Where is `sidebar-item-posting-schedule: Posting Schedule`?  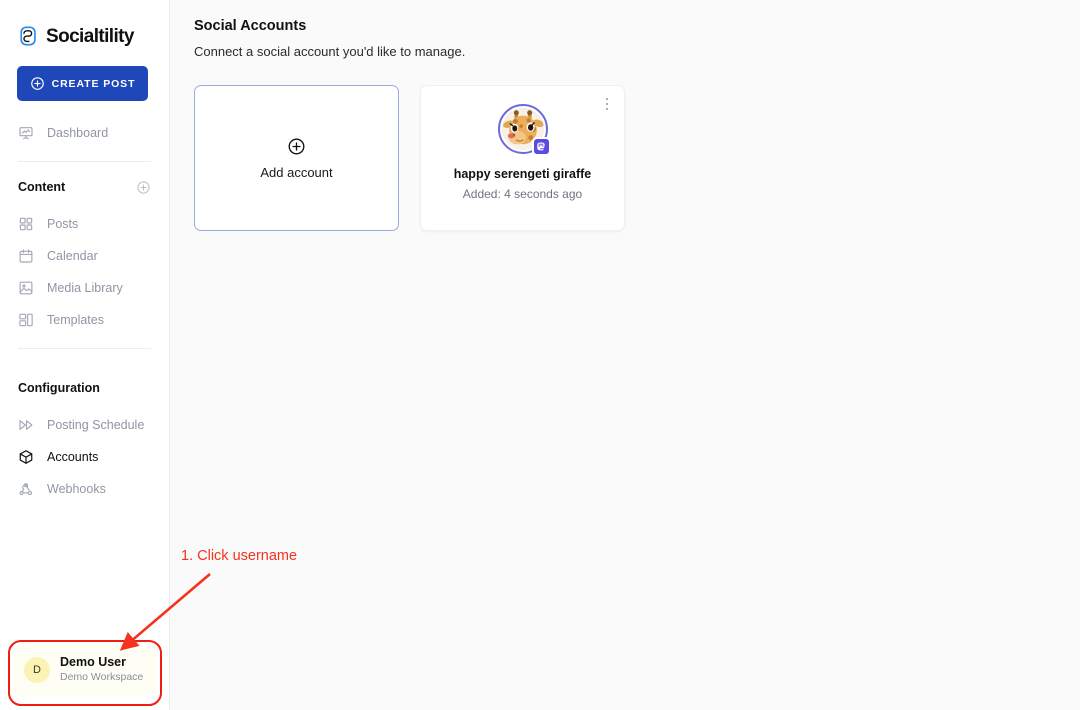 sidebar-item-posting-schedule: Posting Schedule is located at coordinates (84, 425).